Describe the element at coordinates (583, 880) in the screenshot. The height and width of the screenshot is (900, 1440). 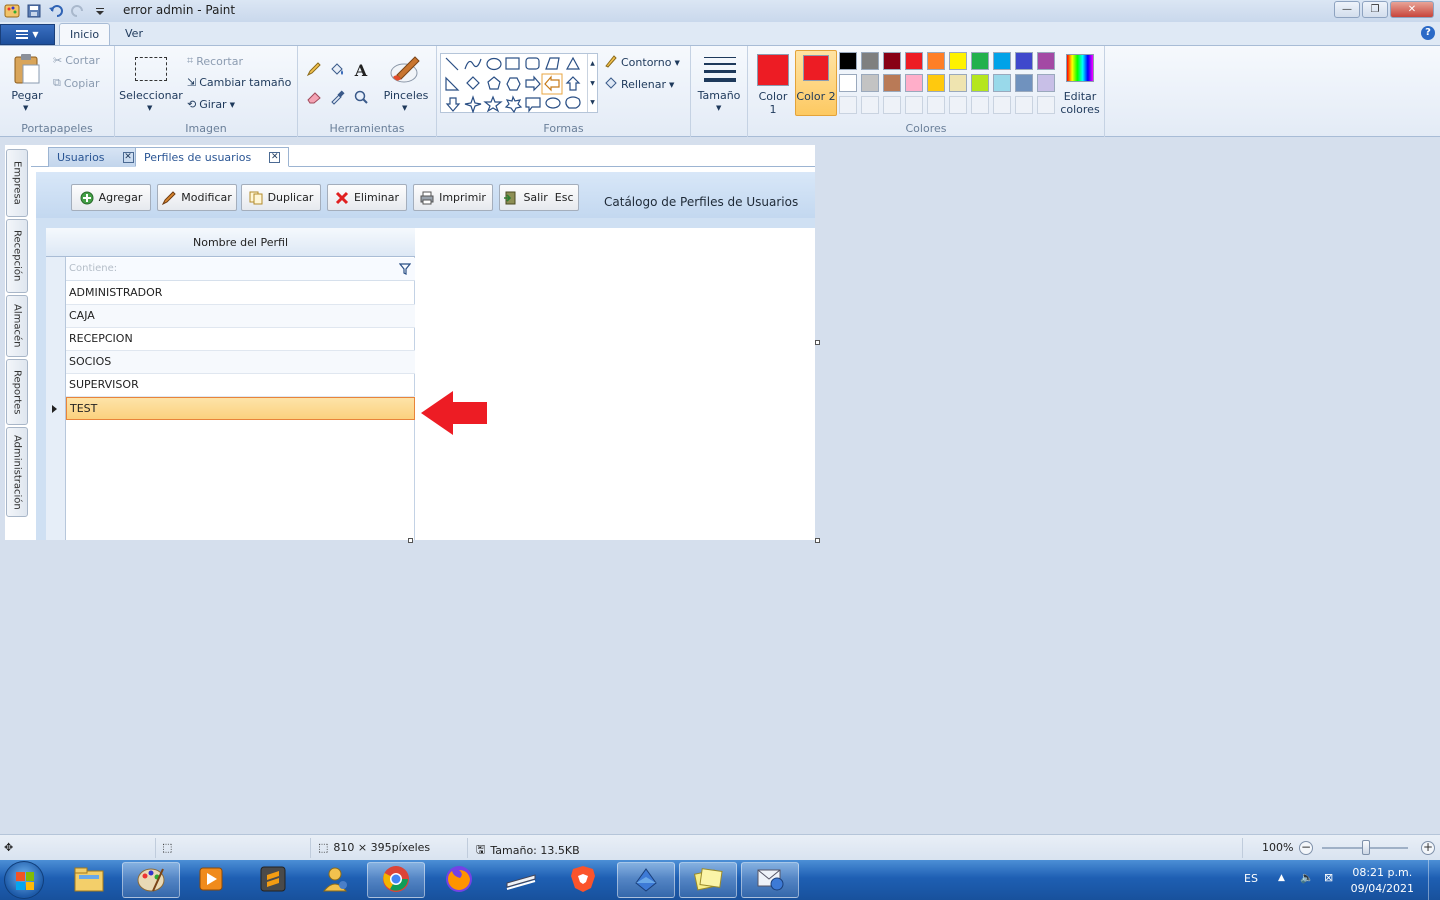
I see `taskbar-brave` at that location.